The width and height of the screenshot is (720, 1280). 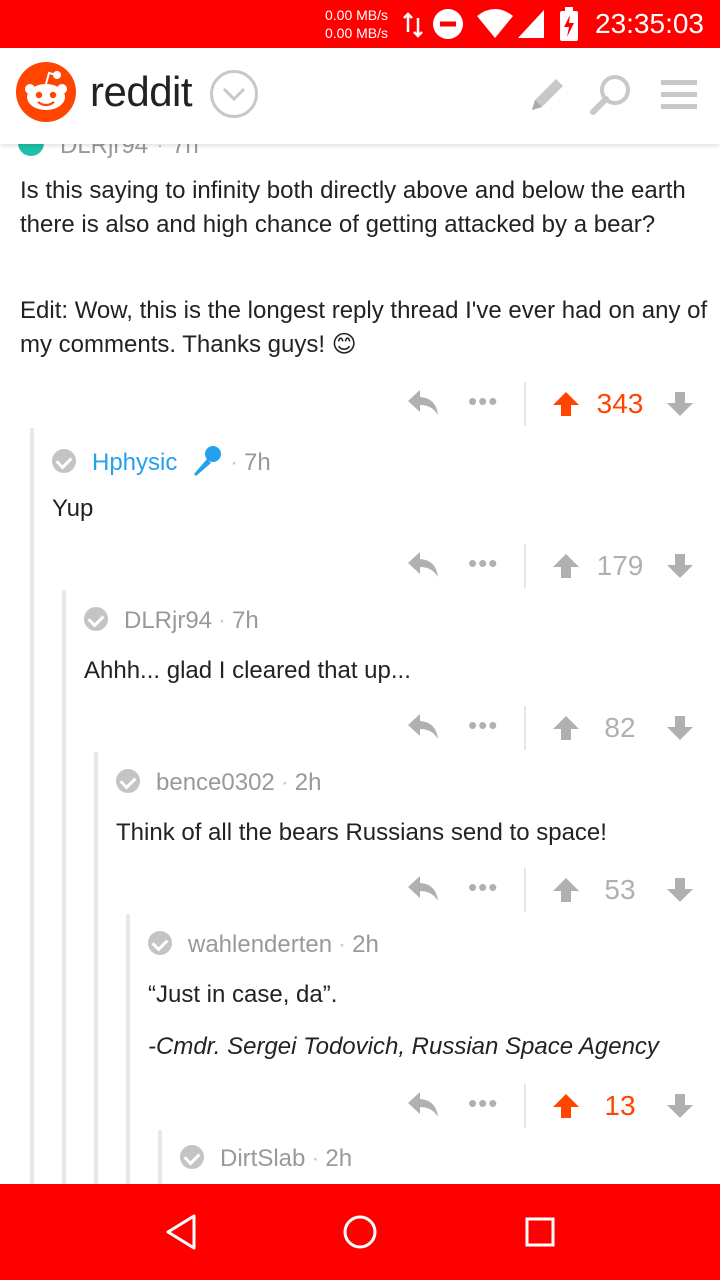 I want to click on upload-speed: 0.00 MB/s, so click(x=357, y=15).